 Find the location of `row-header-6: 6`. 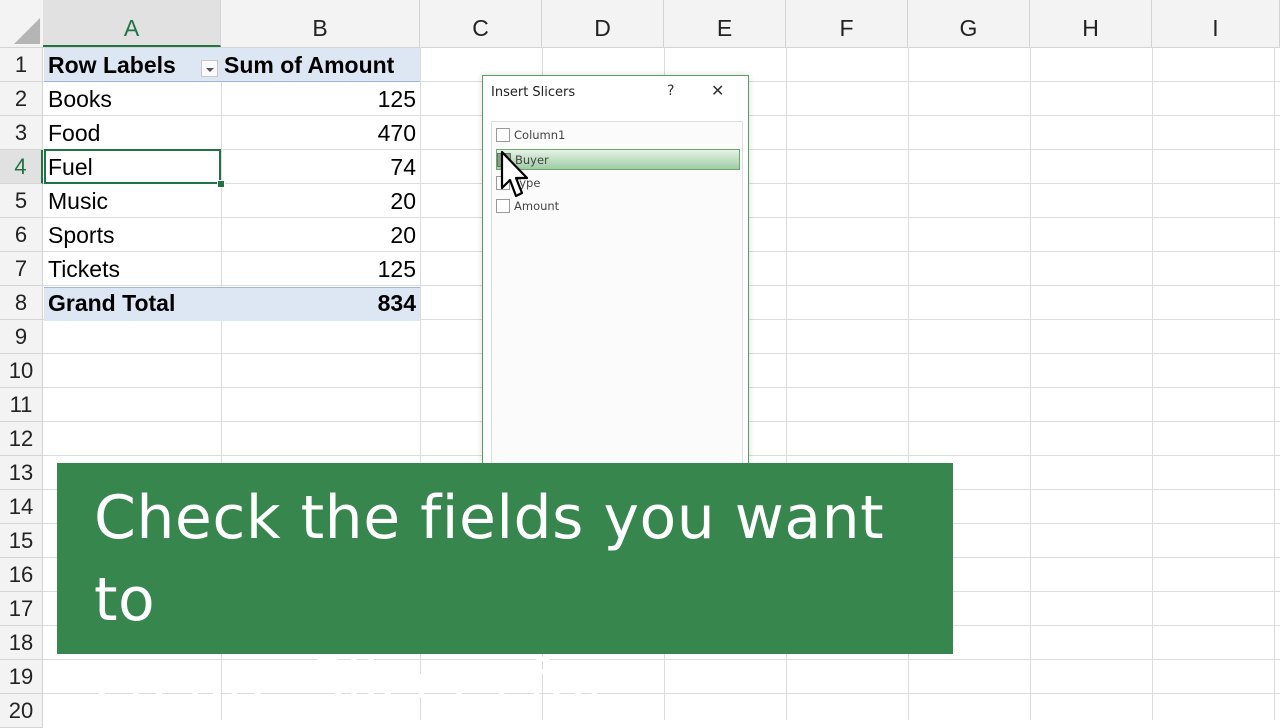

row-header-6: 6 is located at coordinates (21, 235).